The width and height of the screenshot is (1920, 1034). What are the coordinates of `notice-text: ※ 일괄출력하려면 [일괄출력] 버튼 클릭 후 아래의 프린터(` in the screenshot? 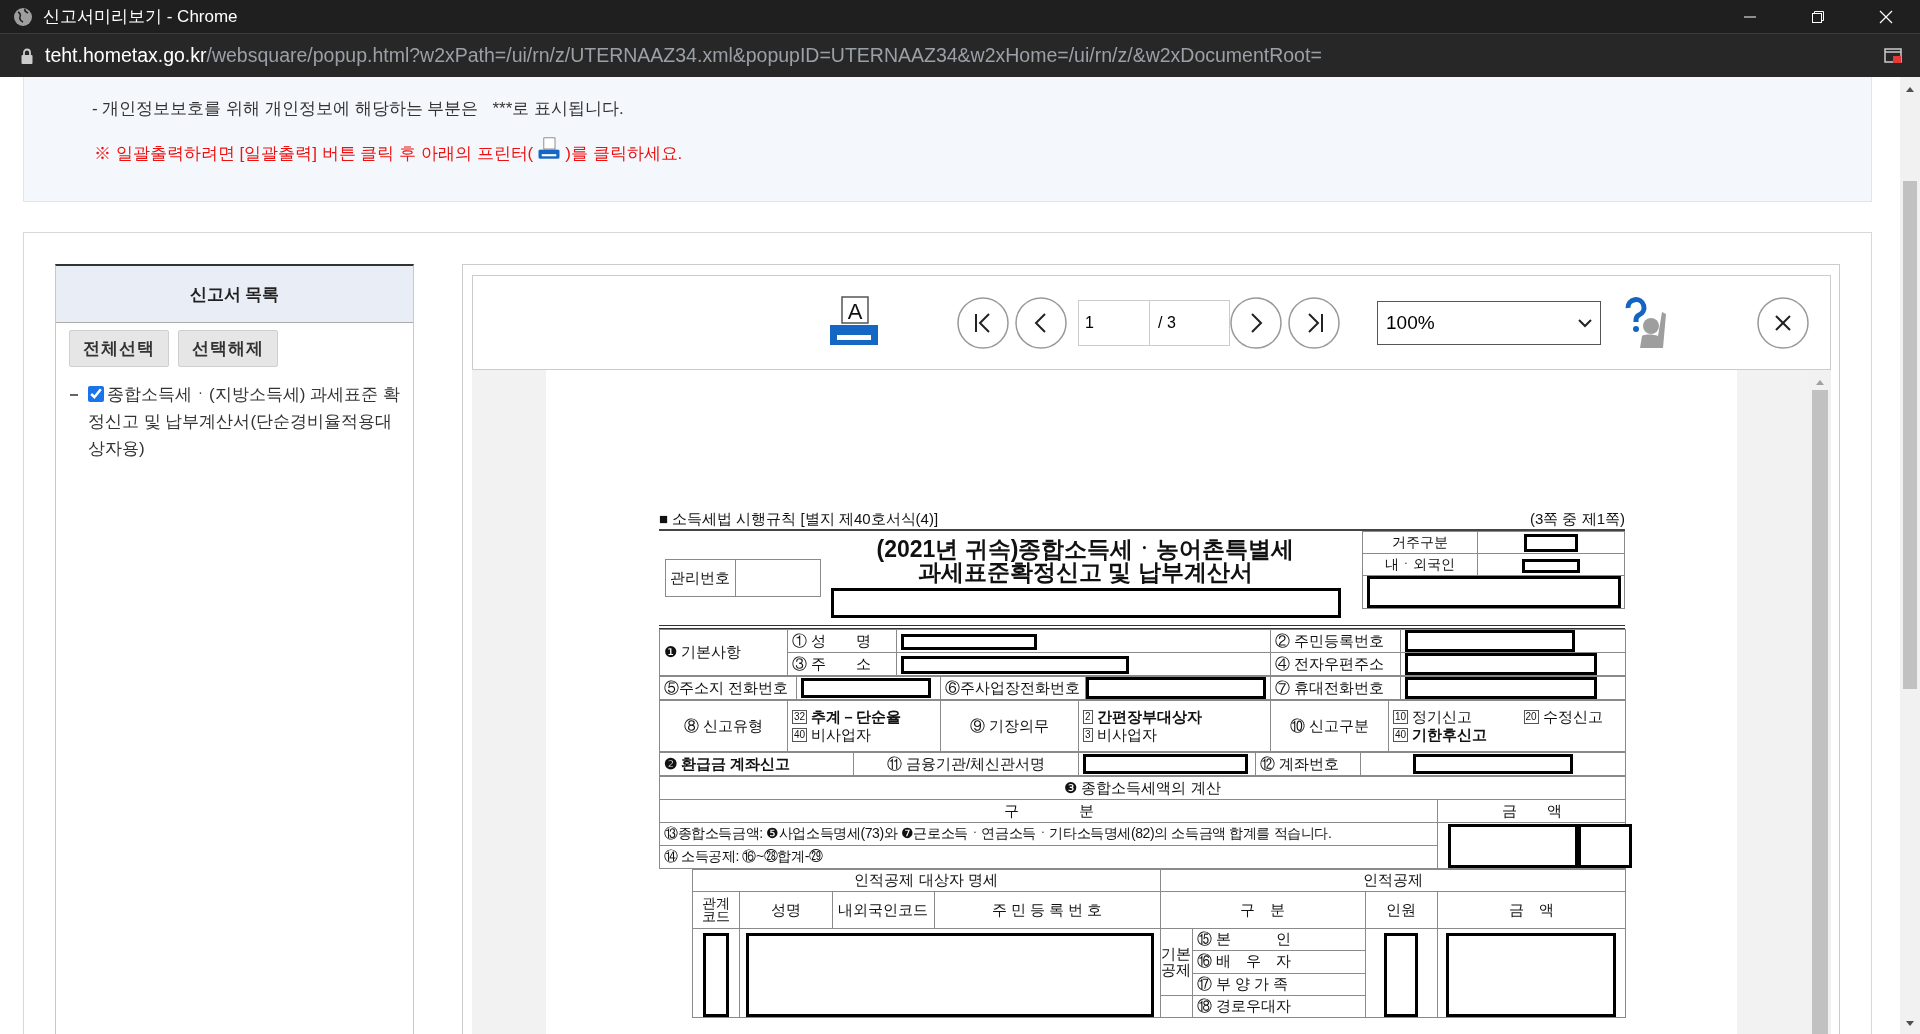 It's located at (314, 154).